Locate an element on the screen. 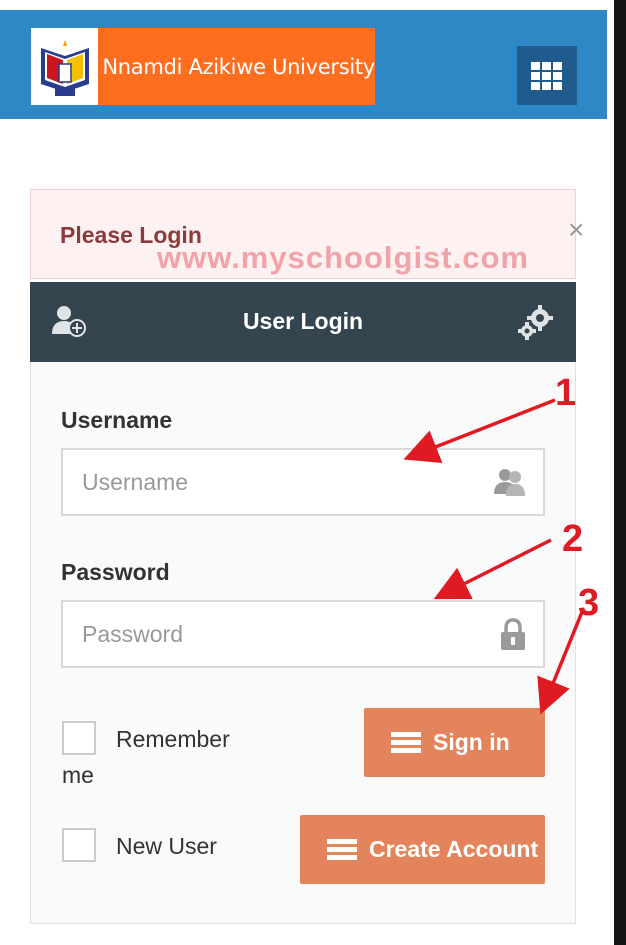 The height and width of the screenshot is (945, 626). username-field-box is located at coordinates (303, 482).